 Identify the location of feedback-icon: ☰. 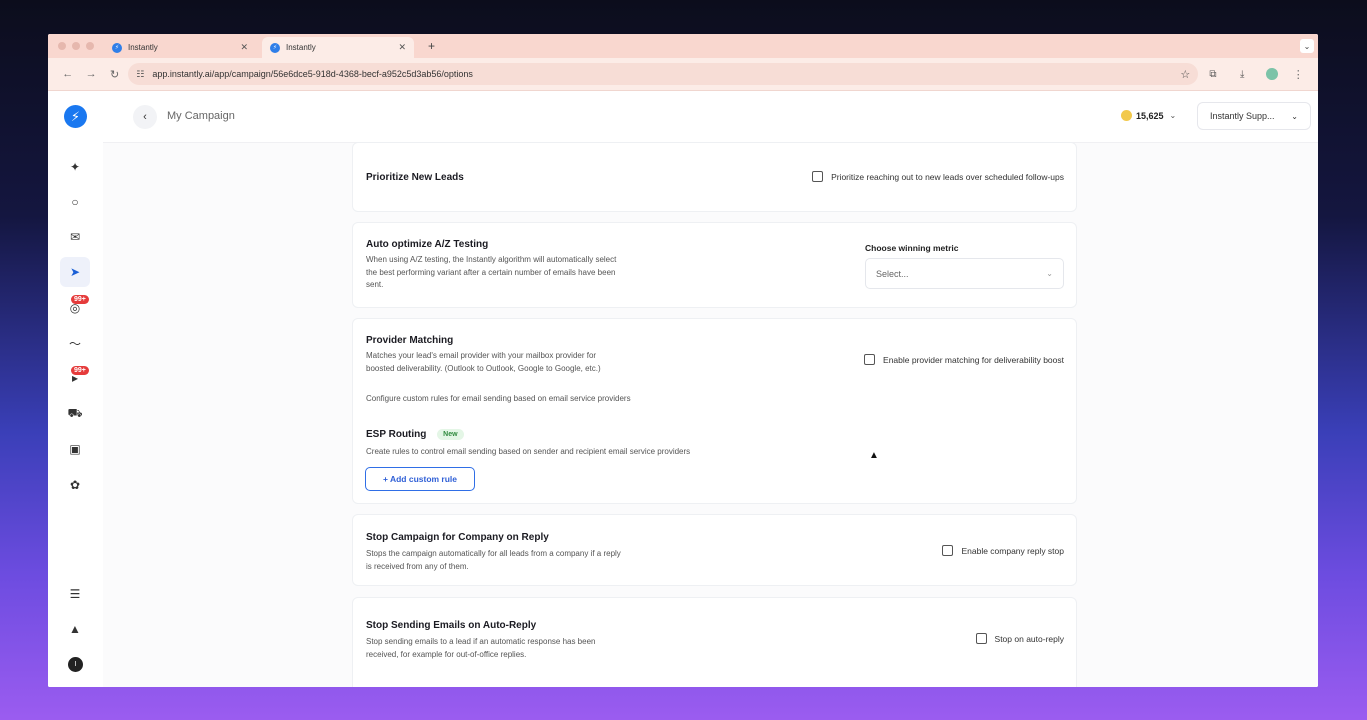
(75, 594).